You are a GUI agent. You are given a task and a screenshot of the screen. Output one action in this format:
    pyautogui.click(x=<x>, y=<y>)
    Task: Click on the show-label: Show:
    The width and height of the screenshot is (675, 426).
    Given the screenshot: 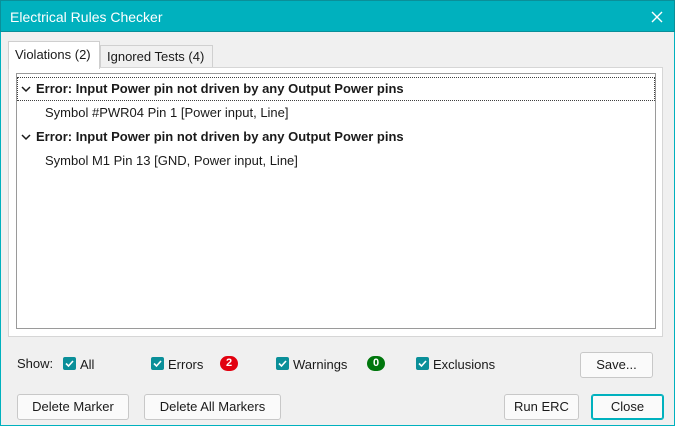 What is the action you would take?
    pyautogui.click(x=35, y=363)
    